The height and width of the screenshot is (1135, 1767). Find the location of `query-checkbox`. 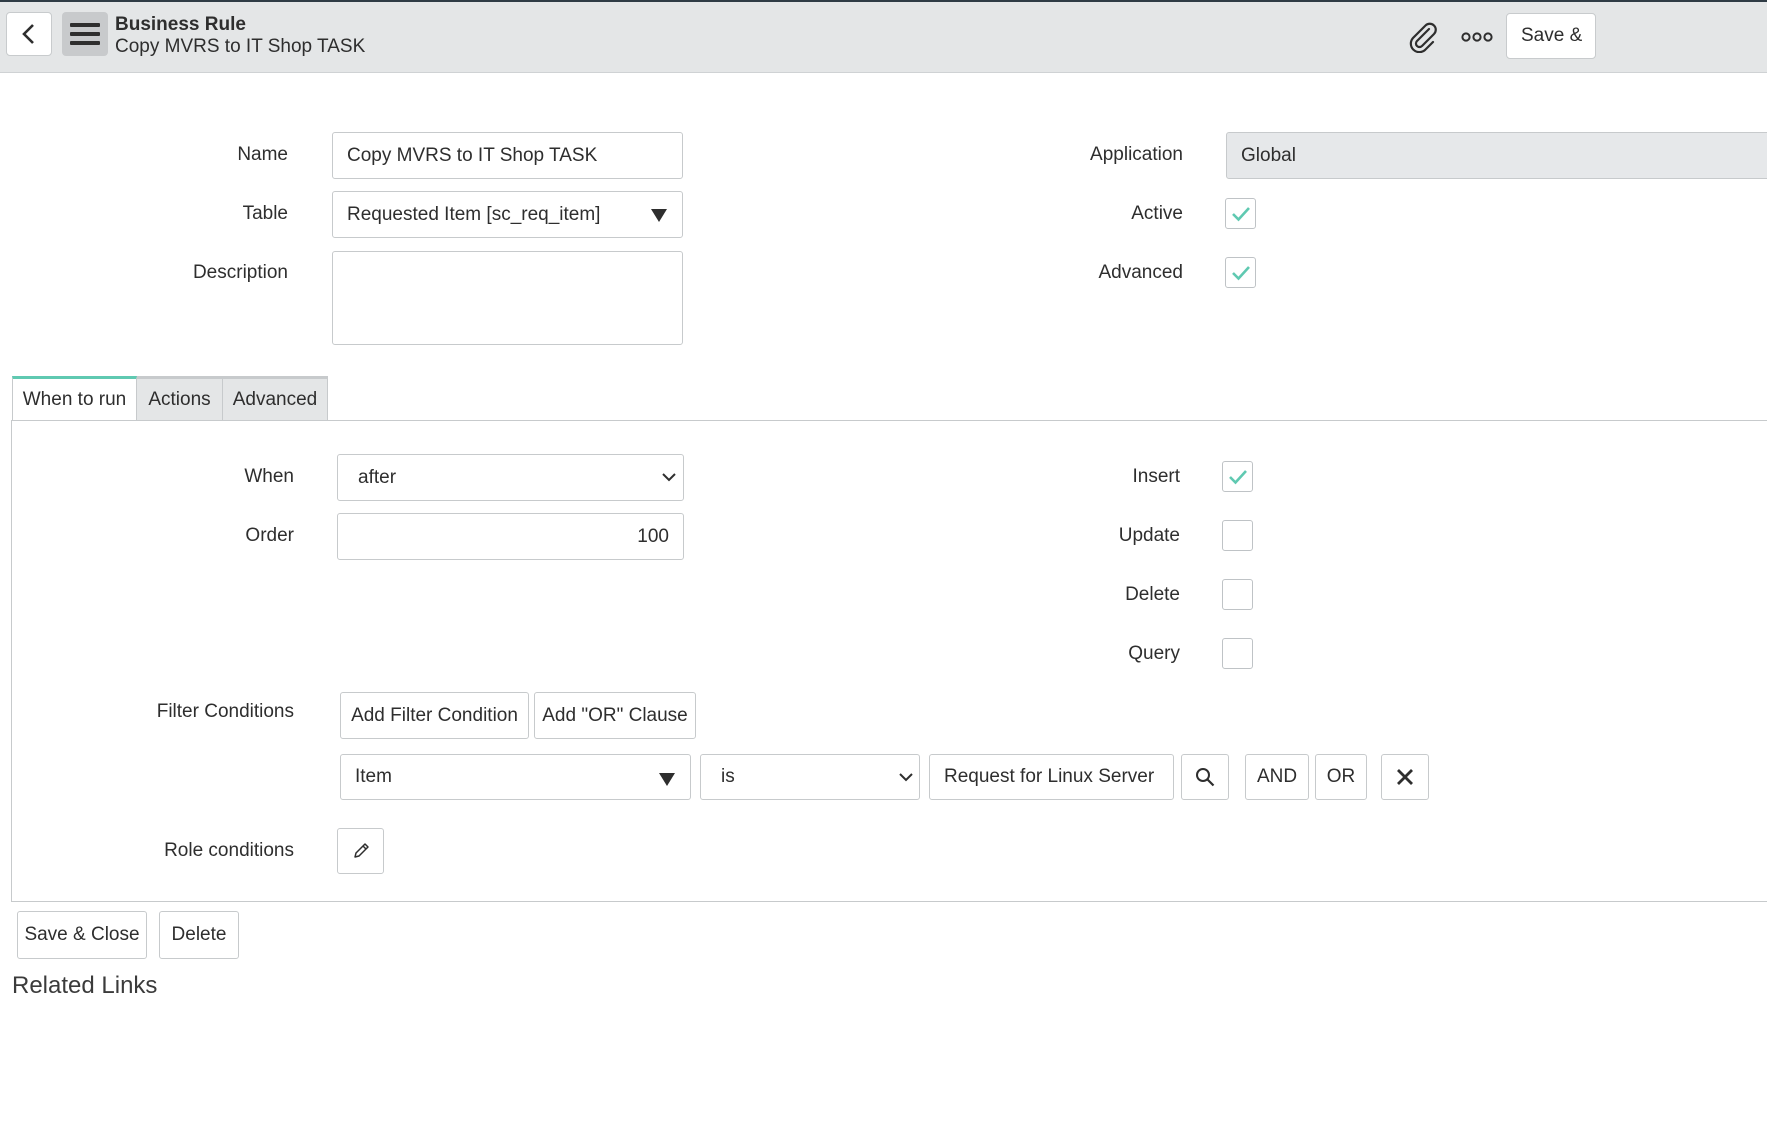

query-checkbox is located at coordinates (1237, 653).